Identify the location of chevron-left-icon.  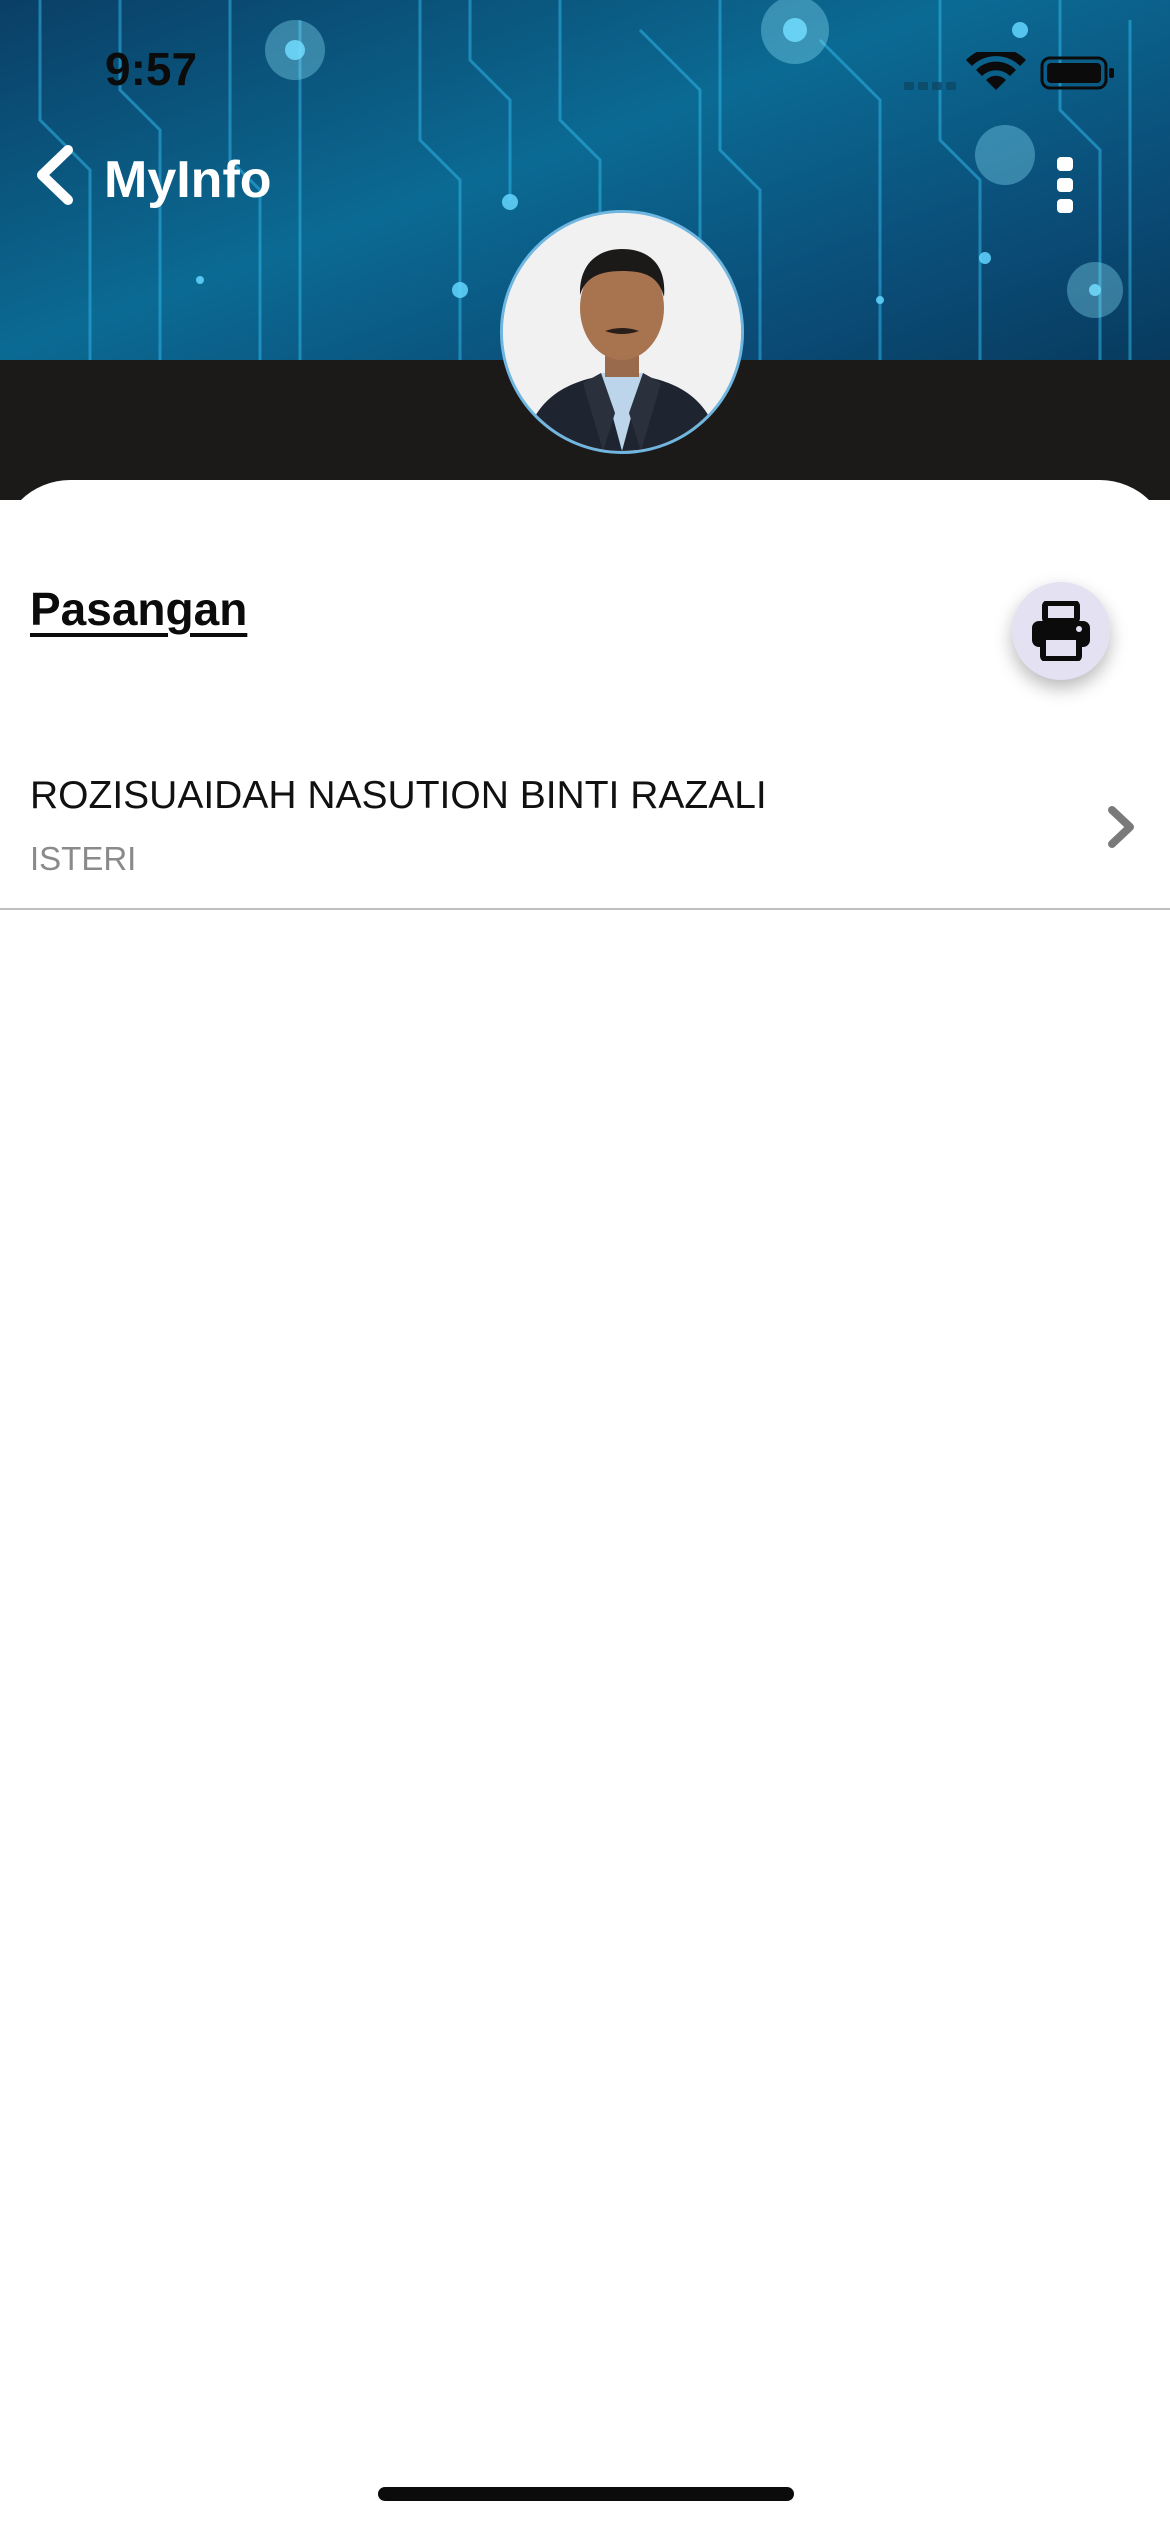
(55, 175).